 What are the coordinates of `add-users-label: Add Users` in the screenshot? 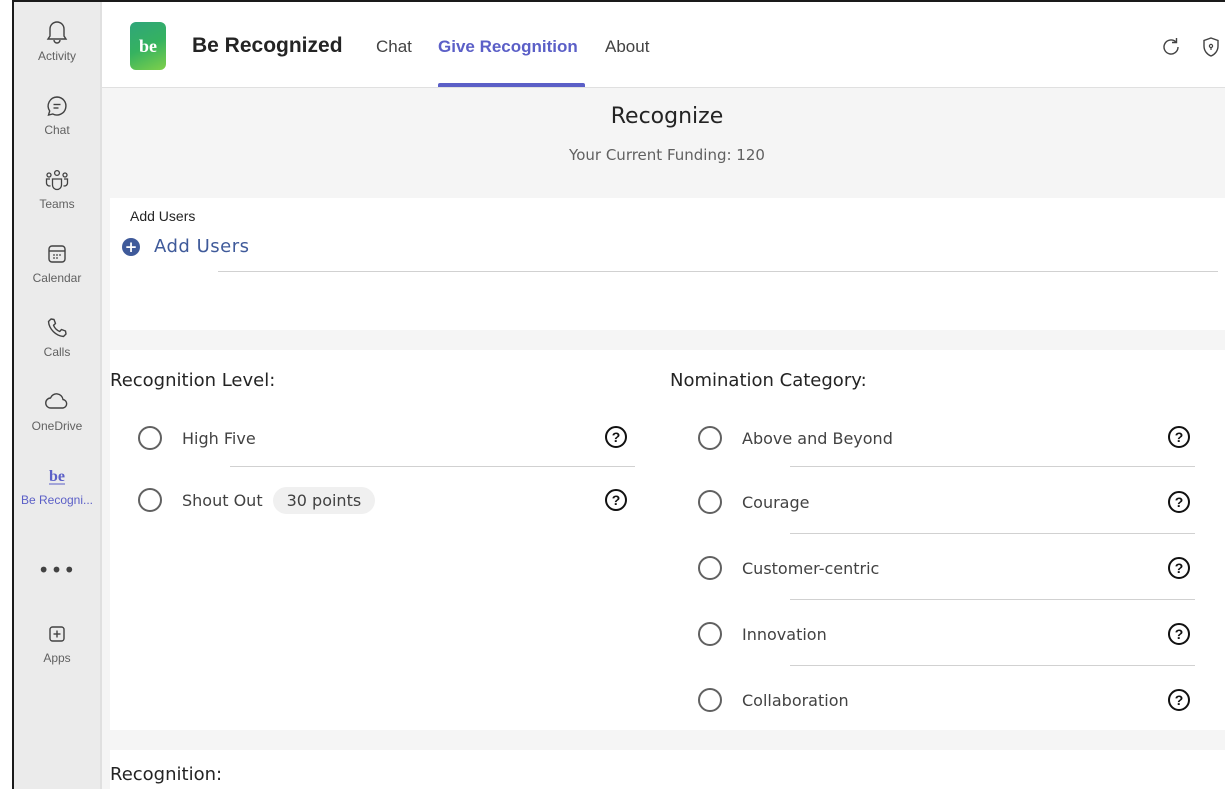 It's located at (163, 216).